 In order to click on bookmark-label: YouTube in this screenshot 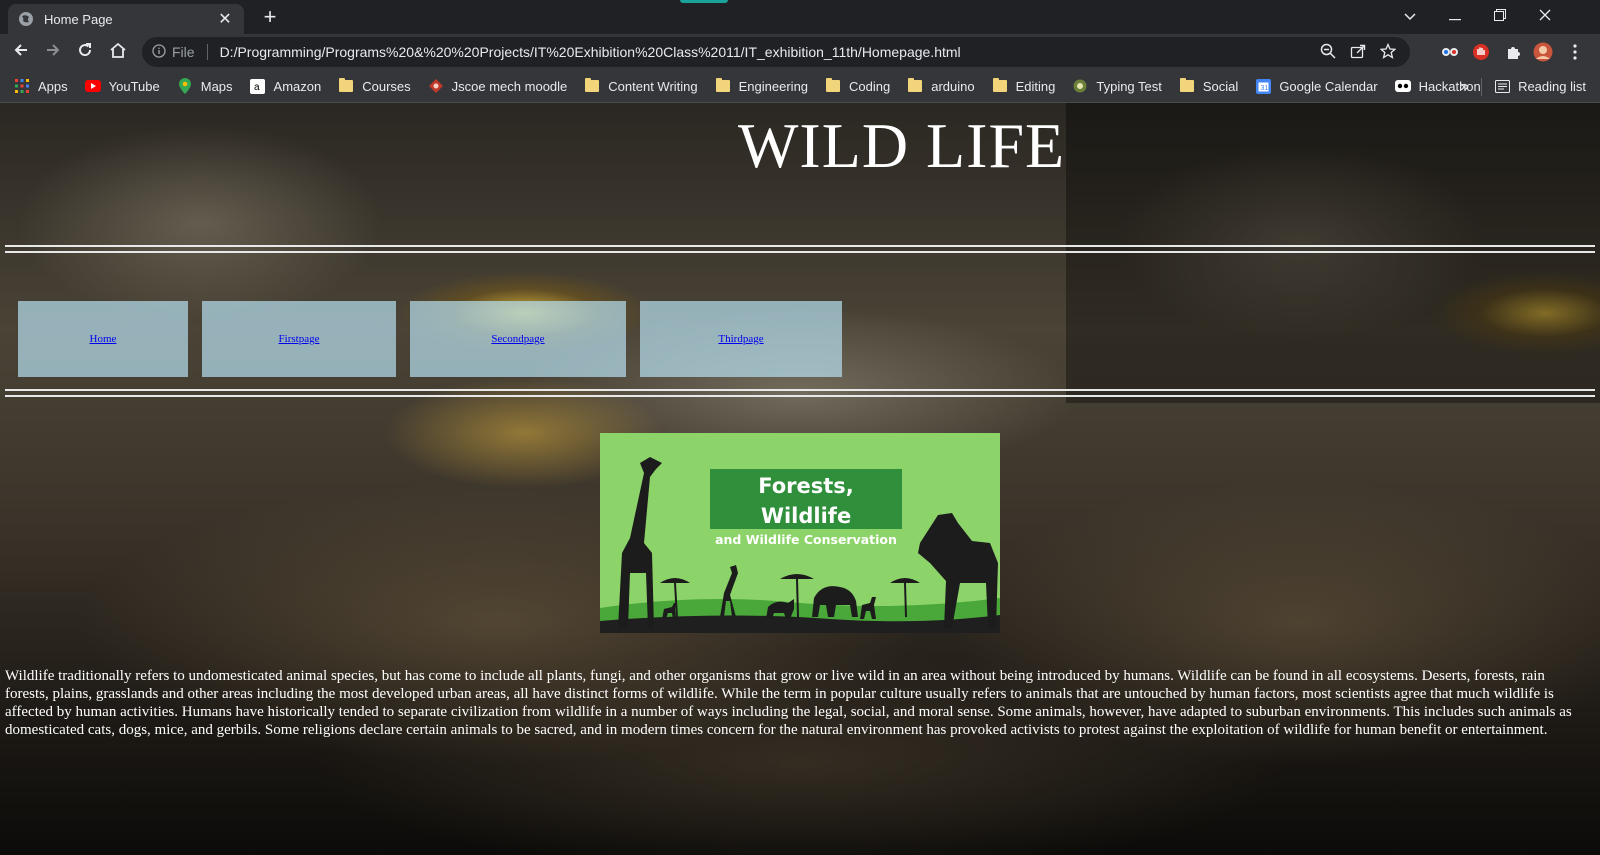, I will do `click(134, 86)`.